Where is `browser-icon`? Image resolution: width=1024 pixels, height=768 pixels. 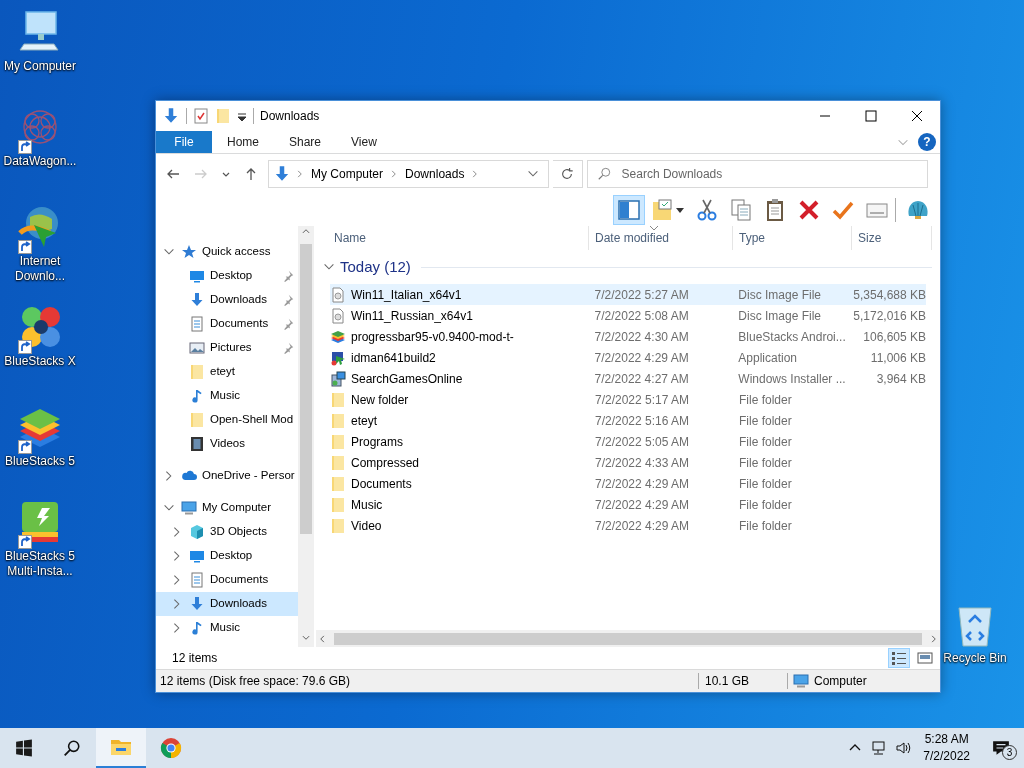
browser-icon is located at coordinates (171, 748).